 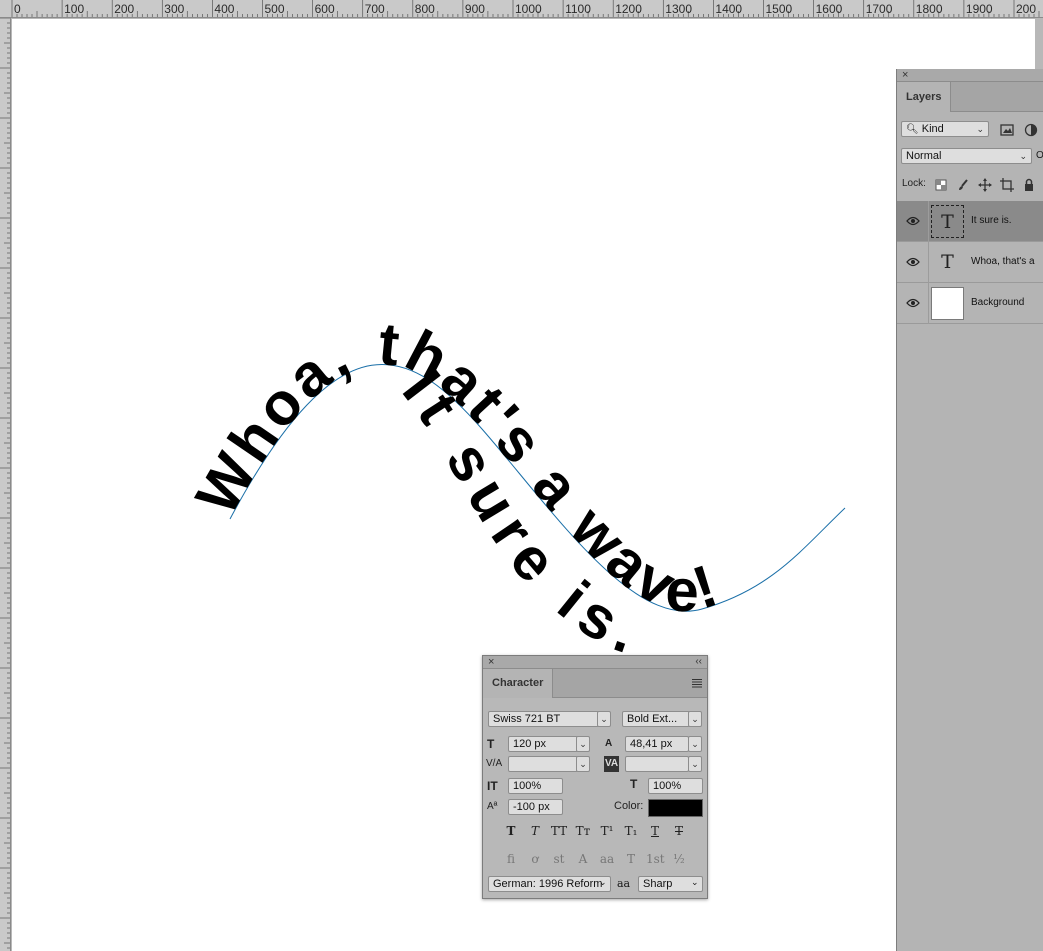 What do you see at coordinates (658, 884) in the screenshot?
I see `antialias-value: Sharp` at bounding box center [658, 884].